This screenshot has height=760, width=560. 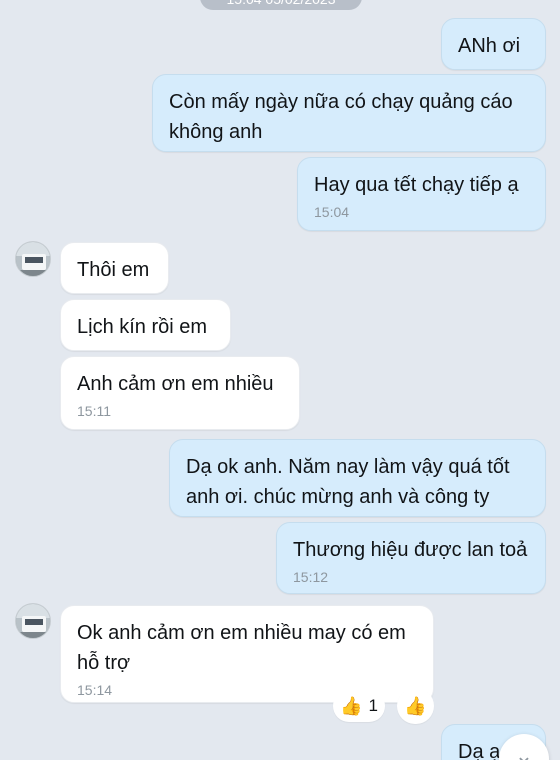 I want to click on message-text: Thương hiệu được lan toả, so click(x=410, y=550).